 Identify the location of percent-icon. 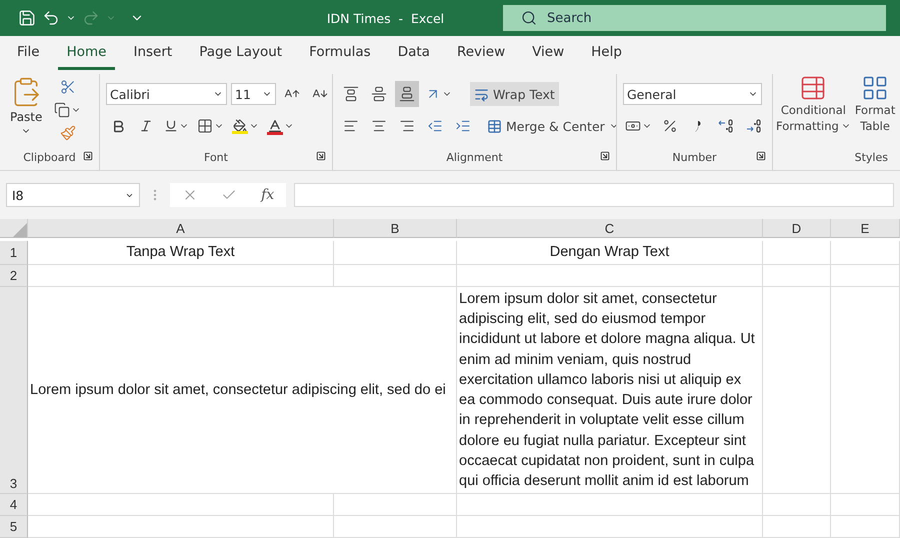
(670, 126).